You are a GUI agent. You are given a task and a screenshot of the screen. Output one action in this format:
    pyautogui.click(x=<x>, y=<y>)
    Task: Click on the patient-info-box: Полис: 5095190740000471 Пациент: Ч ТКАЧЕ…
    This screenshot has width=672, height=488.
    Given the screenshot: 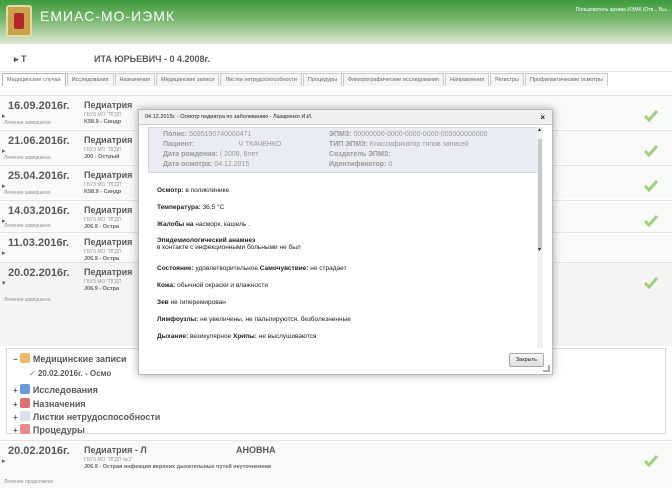 What is the action you would take?
    pyautogui.click(x=344, y=150)
    